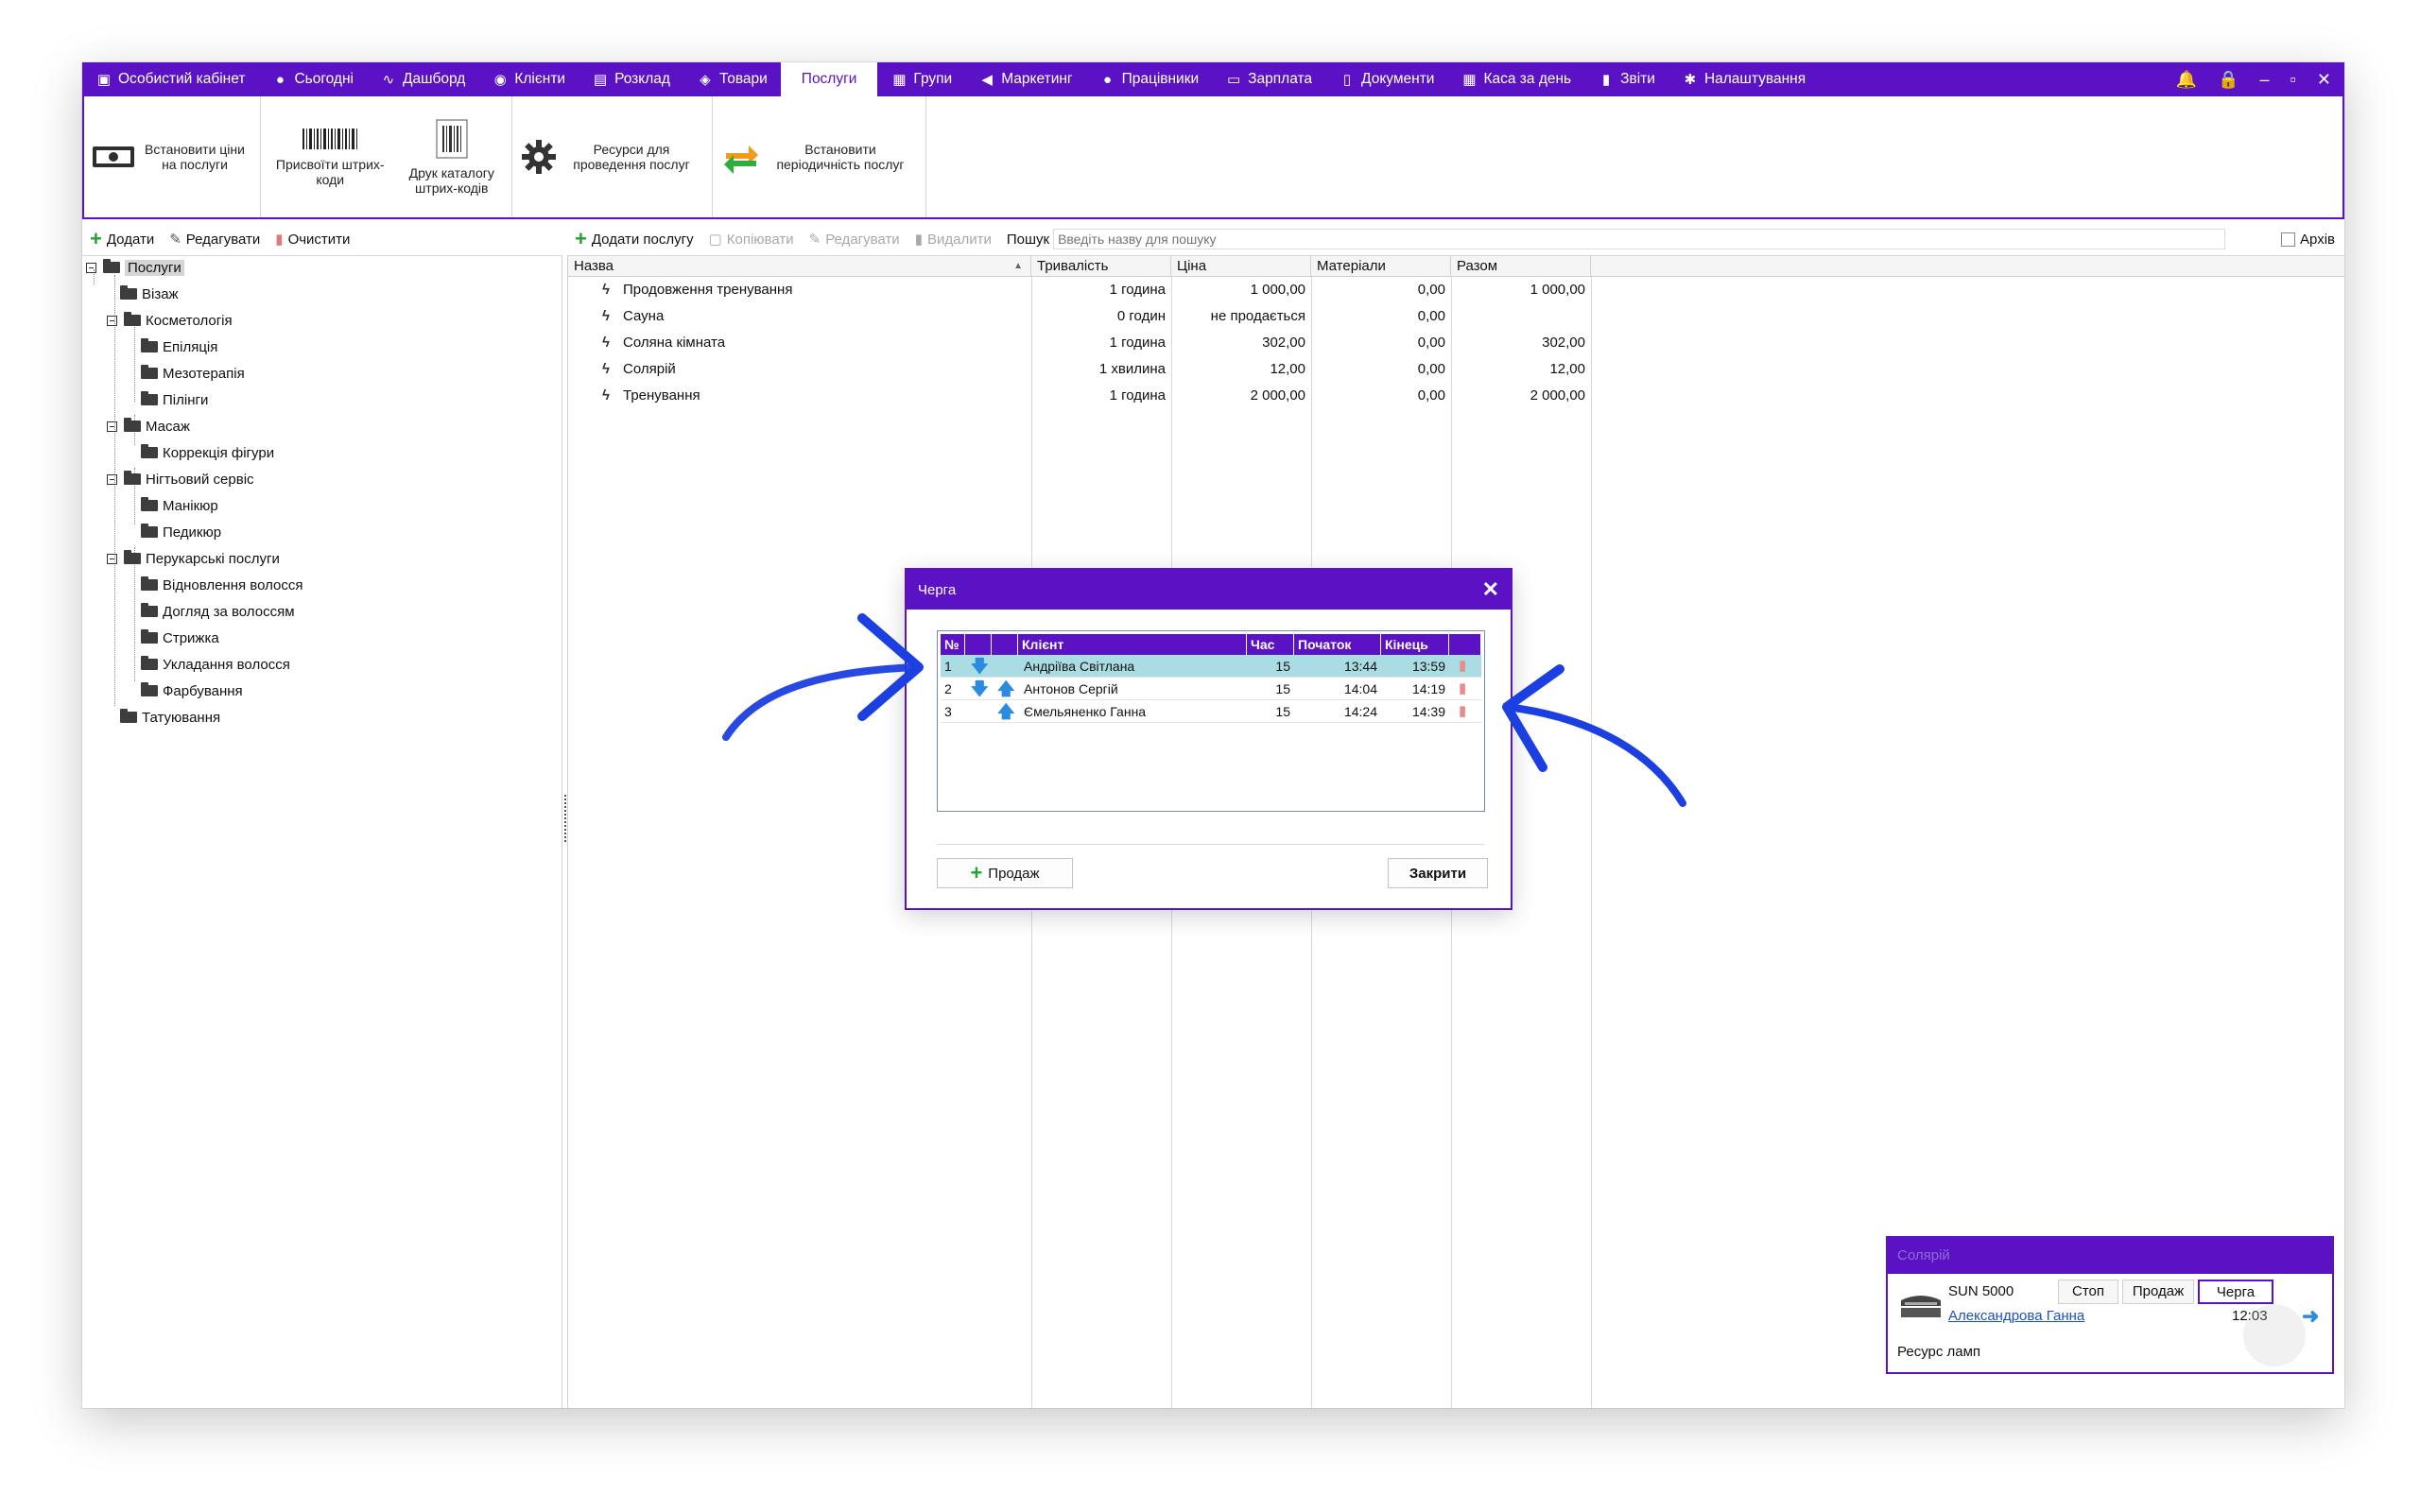 This screenshot has width=2420, height=1512. Describe the element at coordinates (122, 239) in the screenshot. I see `add-category-button: + Додати` at that location.